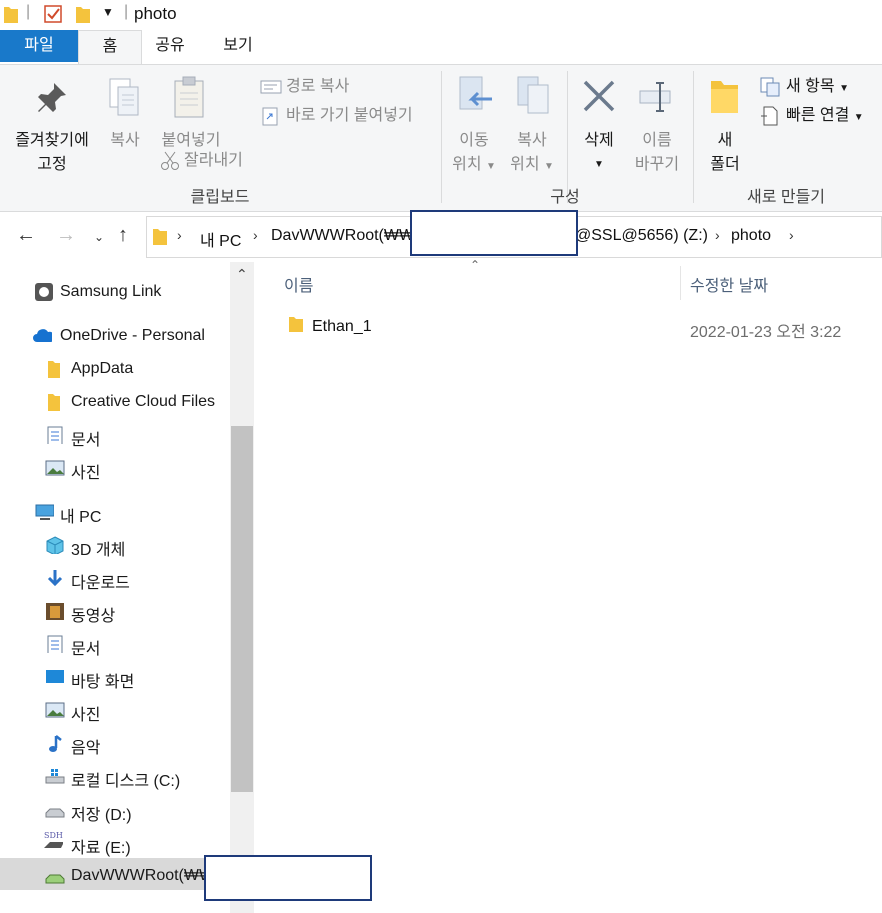 The height and width of the screenshot is (913, 882). Describe the element at coordinates (110, 47) in the screenshot. I see `tab-home: 홈` at that location.